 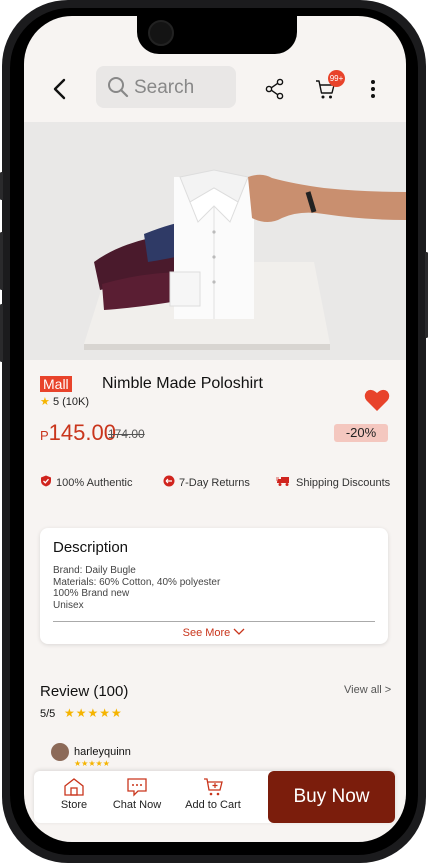 I want to click on cart-badge: 99+, so click(x=336, y=78).